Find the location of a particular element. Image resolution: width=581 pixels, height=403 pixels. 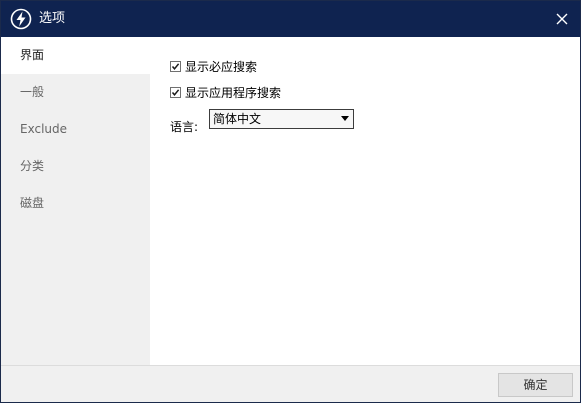

sidebar-item-exclude: Exclude is located at coordinates (75, 129).